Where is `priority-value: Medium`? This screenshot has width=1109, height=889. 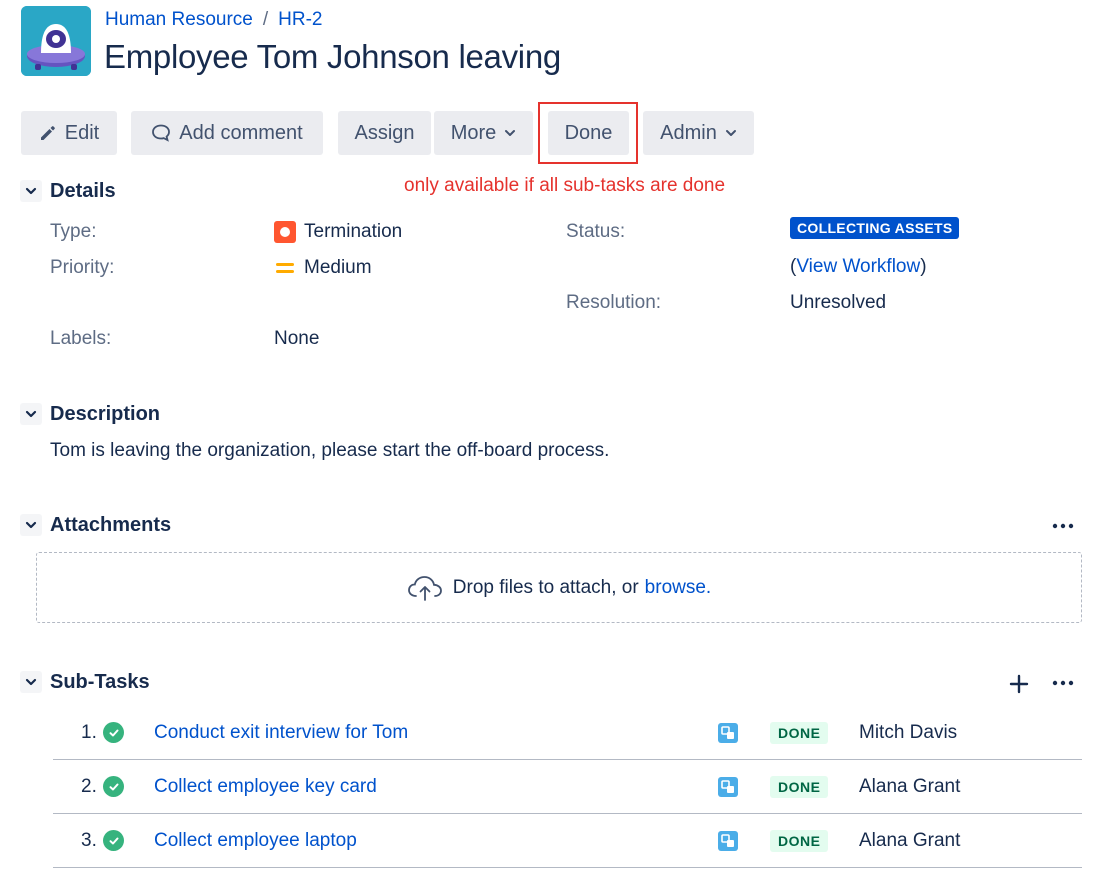 priority-value: Medium is located at coordinates (323, 268).